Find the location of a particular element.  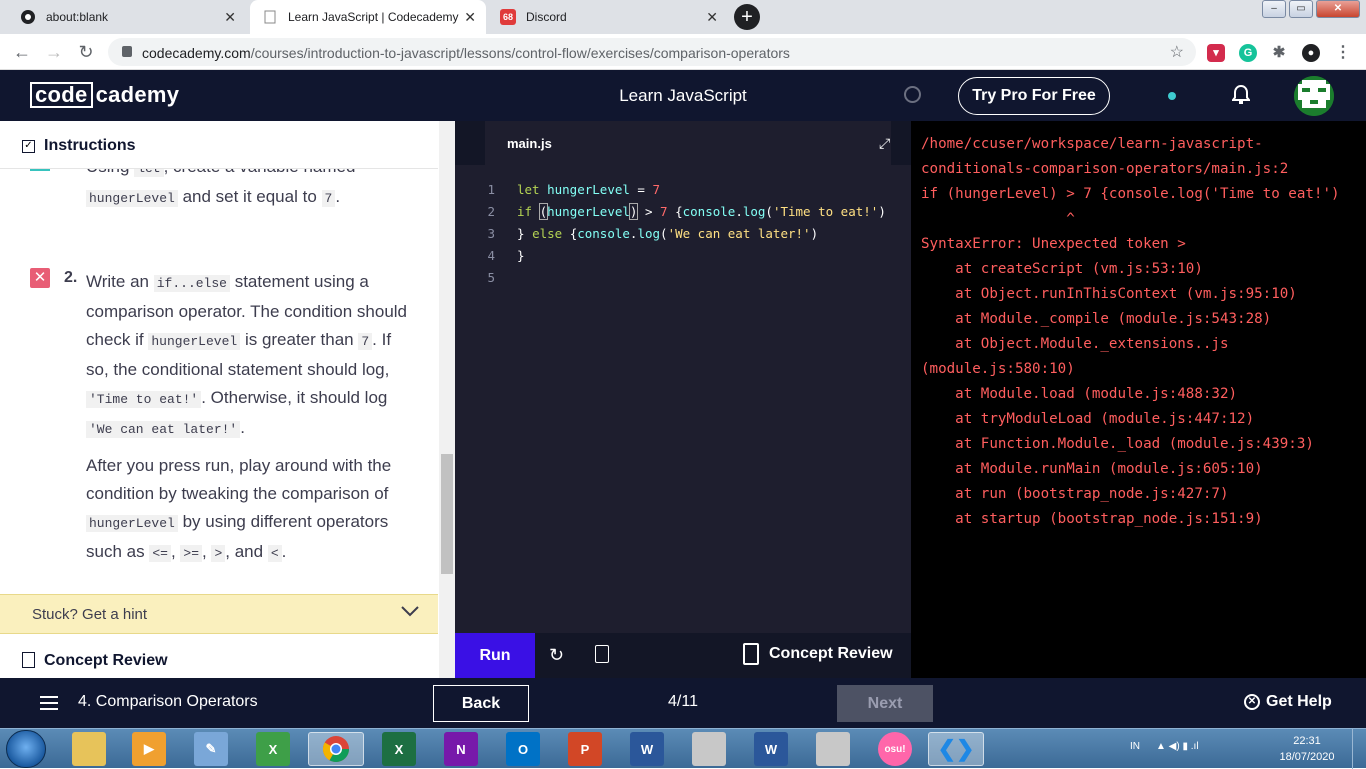

new-tab-button: + is located at coordinates (747, 17).